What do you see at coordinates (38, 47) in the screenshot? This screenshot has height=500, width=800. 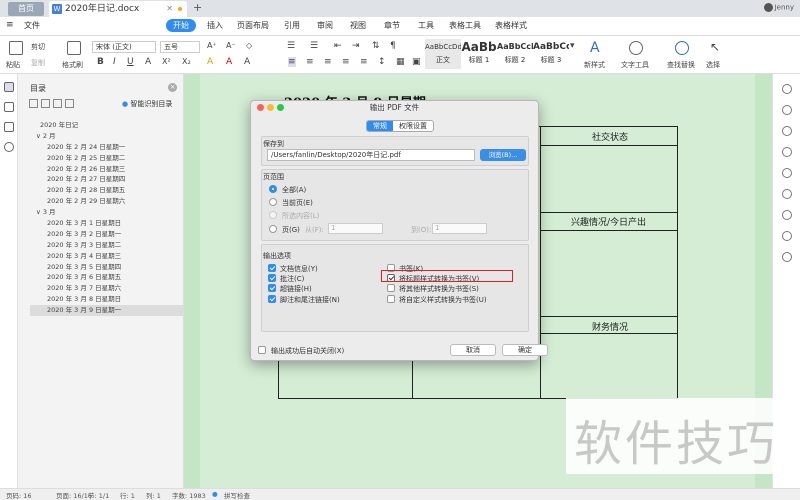 I see `cut-button: 剪切` at bounding box center [38, 47].